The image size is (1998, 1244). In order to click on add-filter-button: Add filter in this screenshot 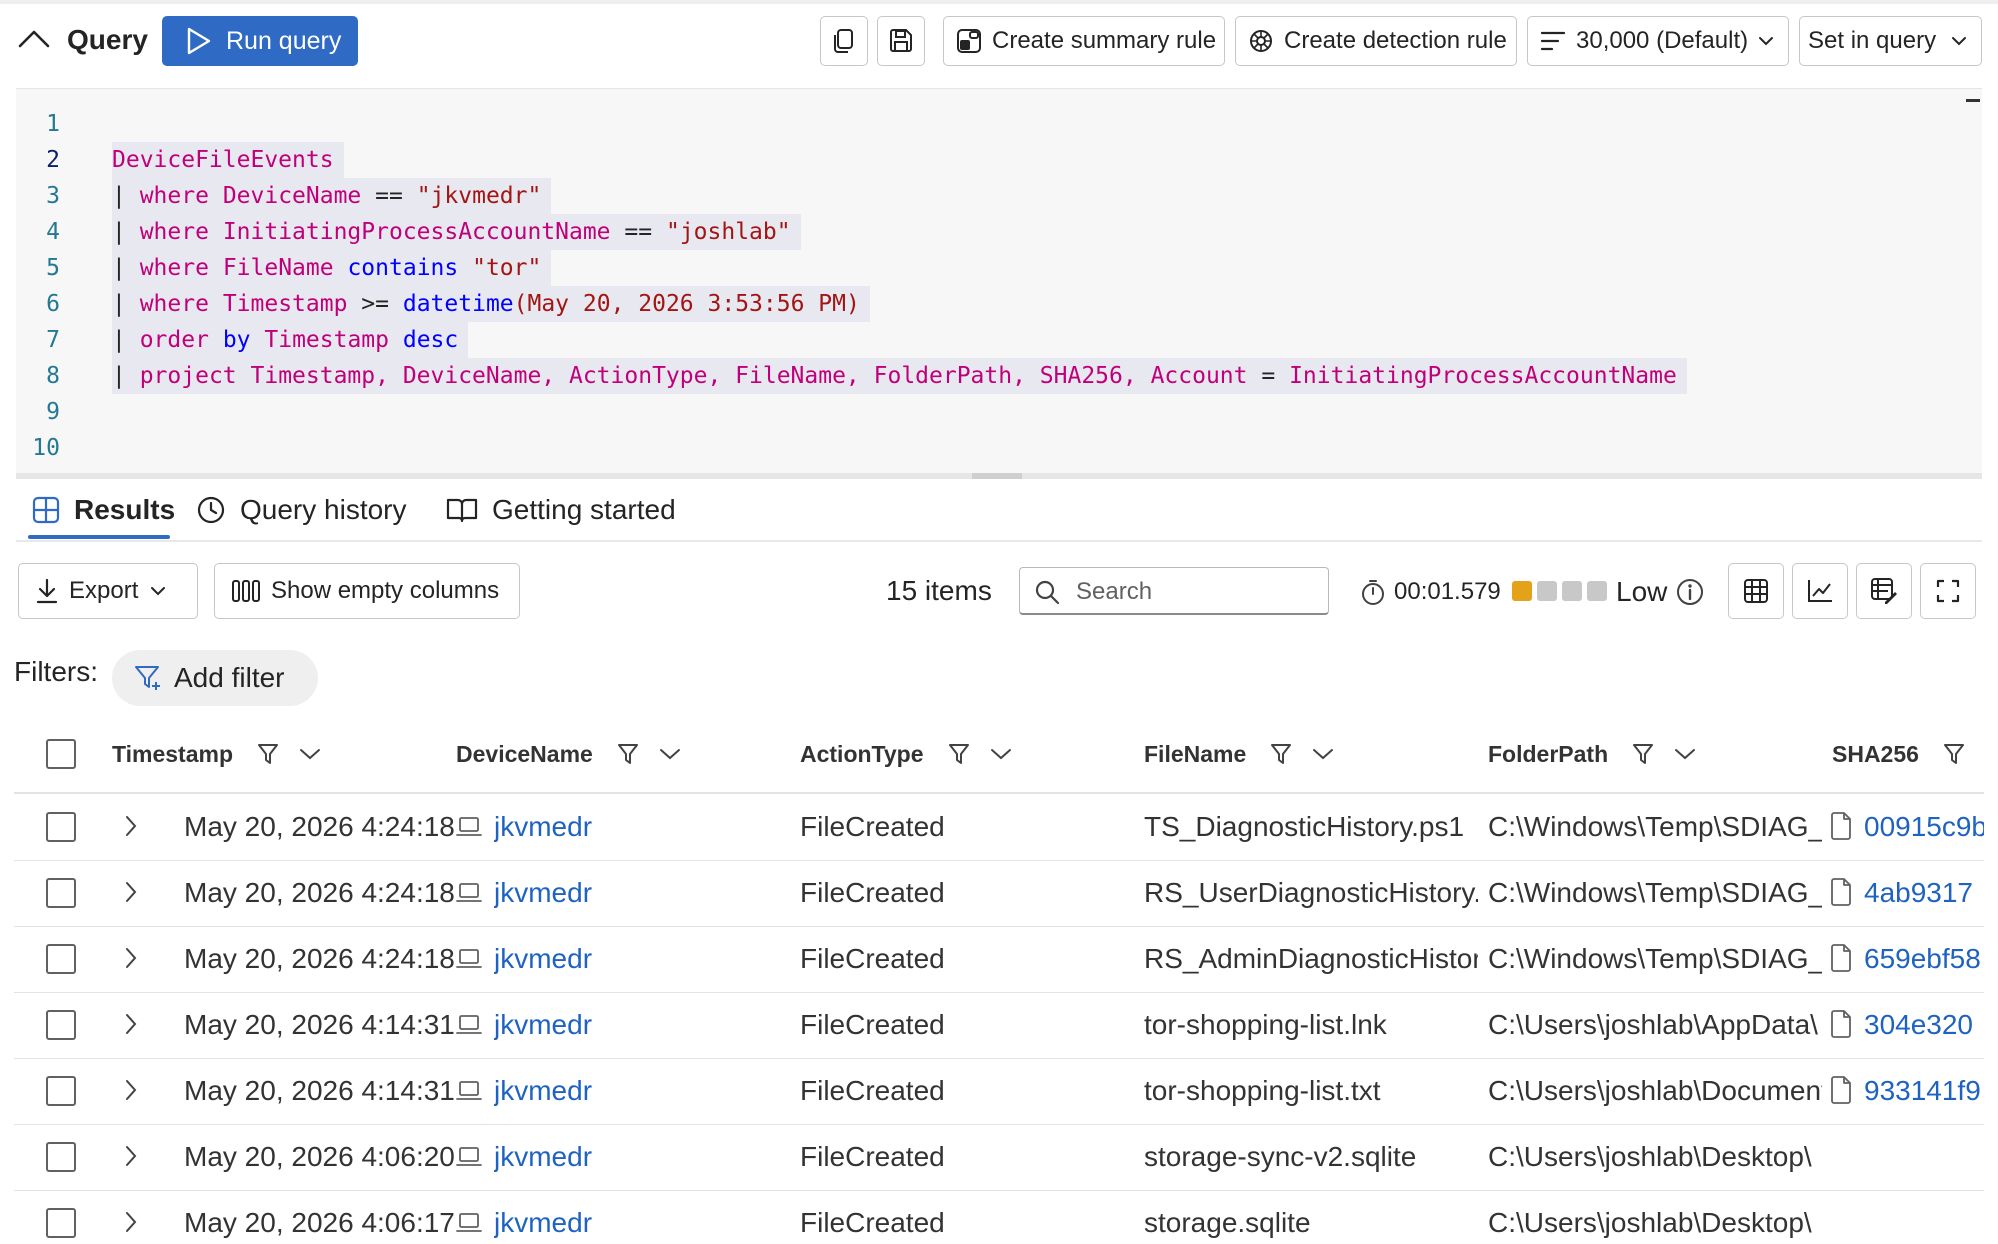, I will do `click(215, 678)`.